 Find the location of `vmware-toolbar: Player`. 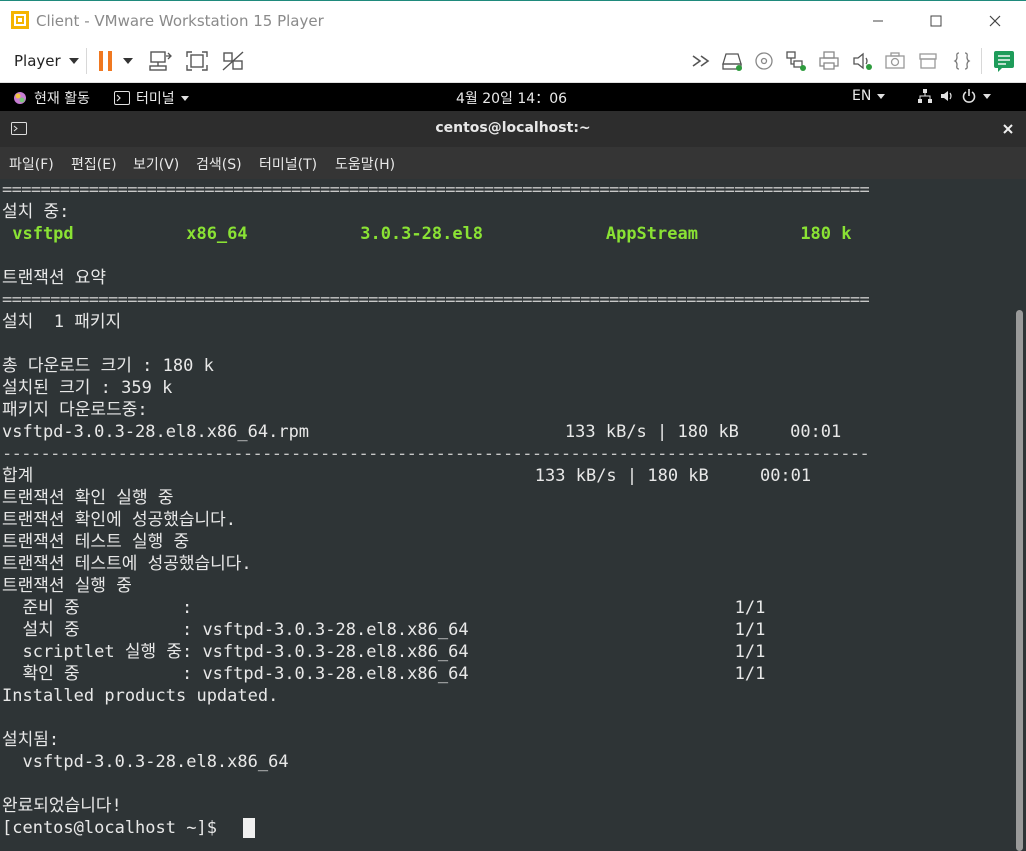

vmware-toolbar: Player is located at coordinates (513, 61).